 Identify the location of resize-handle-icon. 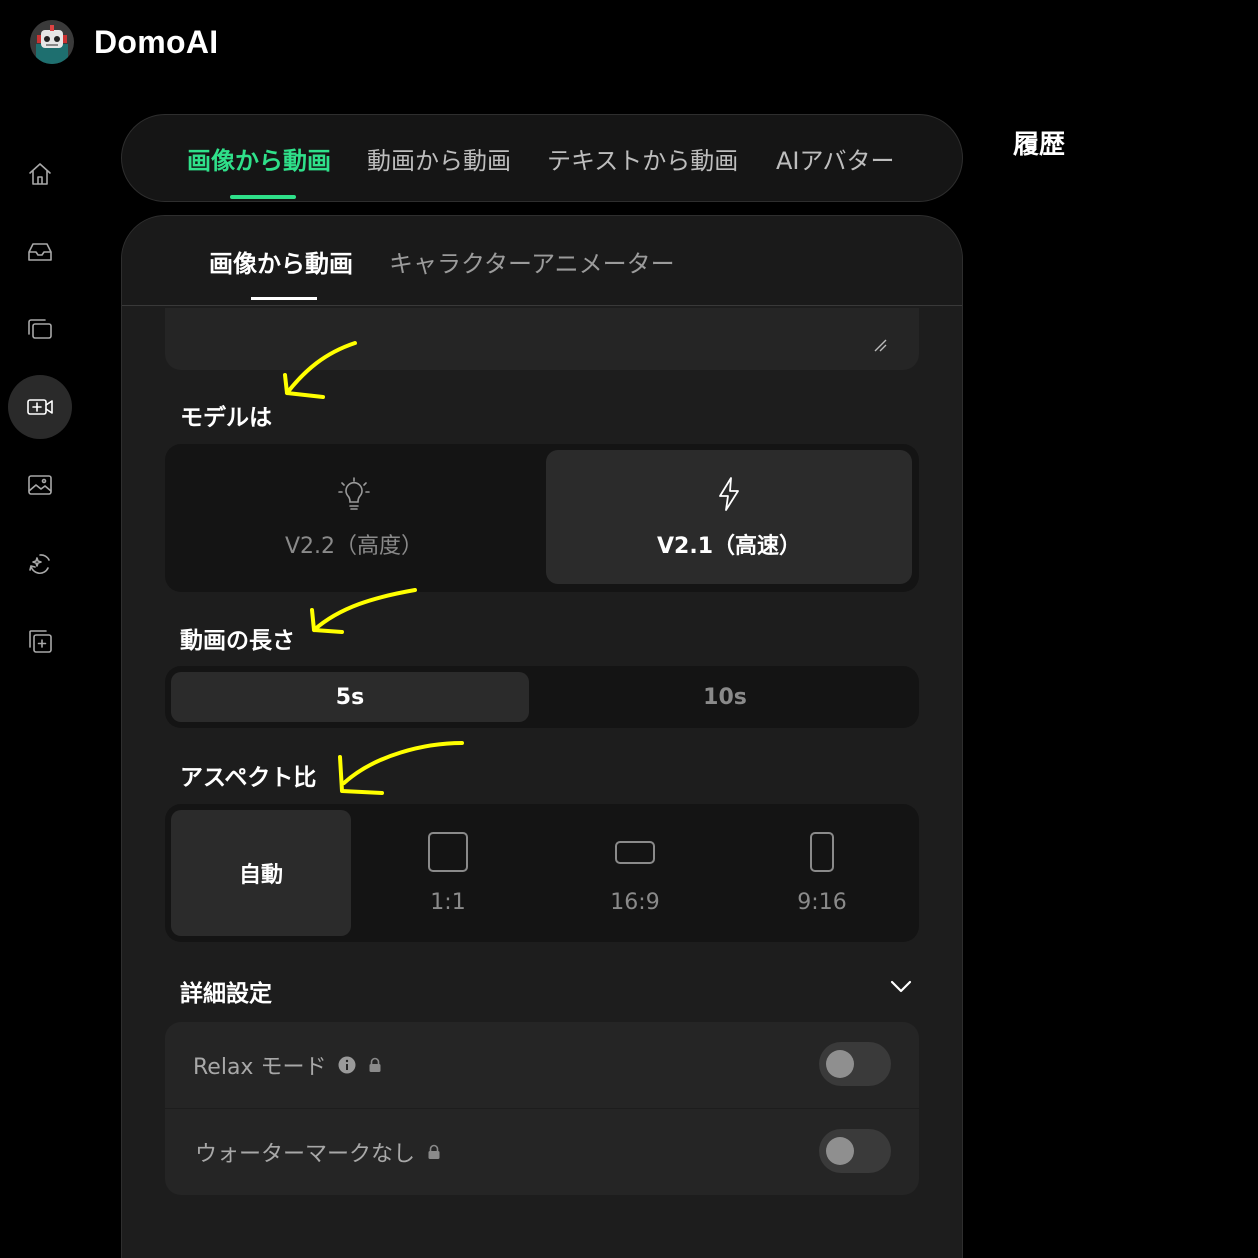
(880, 345).